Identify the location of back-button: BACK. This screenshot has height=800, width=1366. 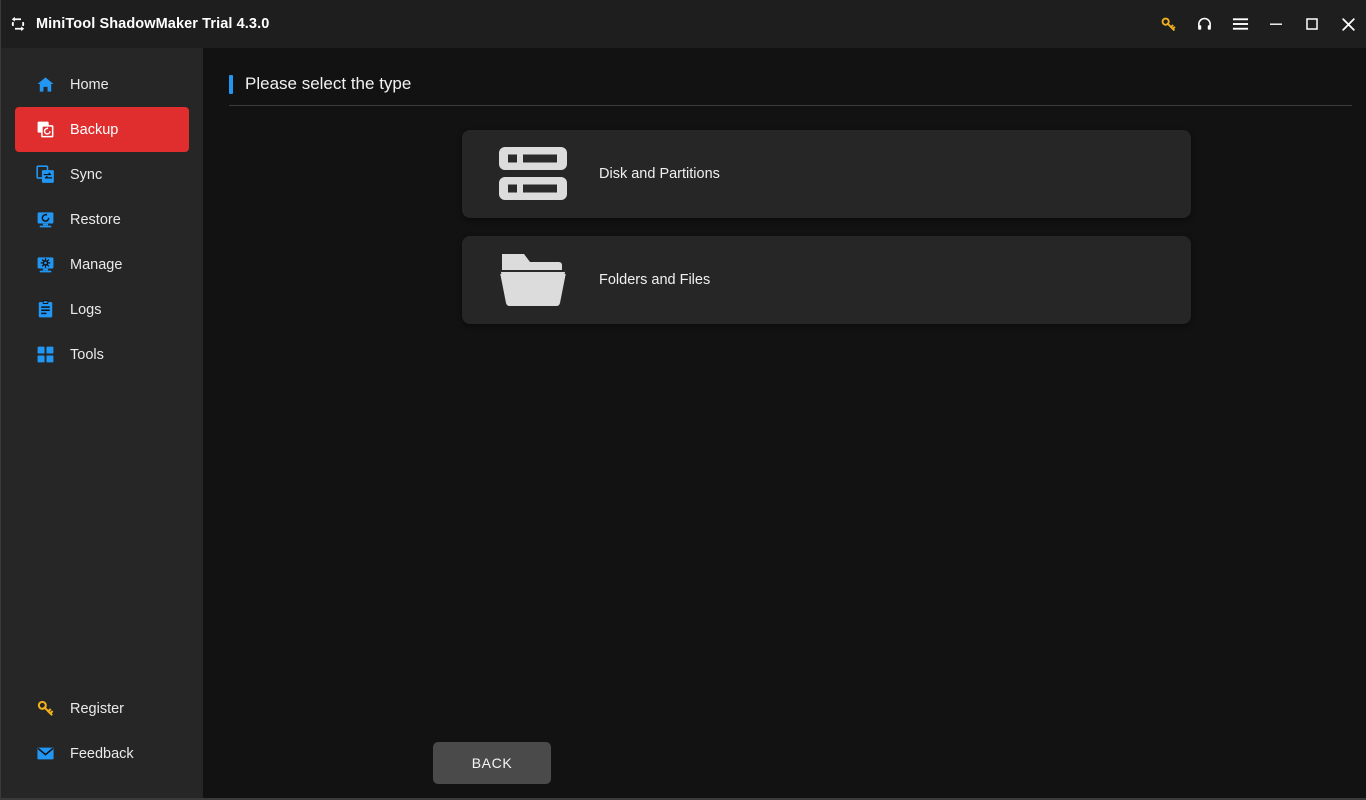
(492, 763).